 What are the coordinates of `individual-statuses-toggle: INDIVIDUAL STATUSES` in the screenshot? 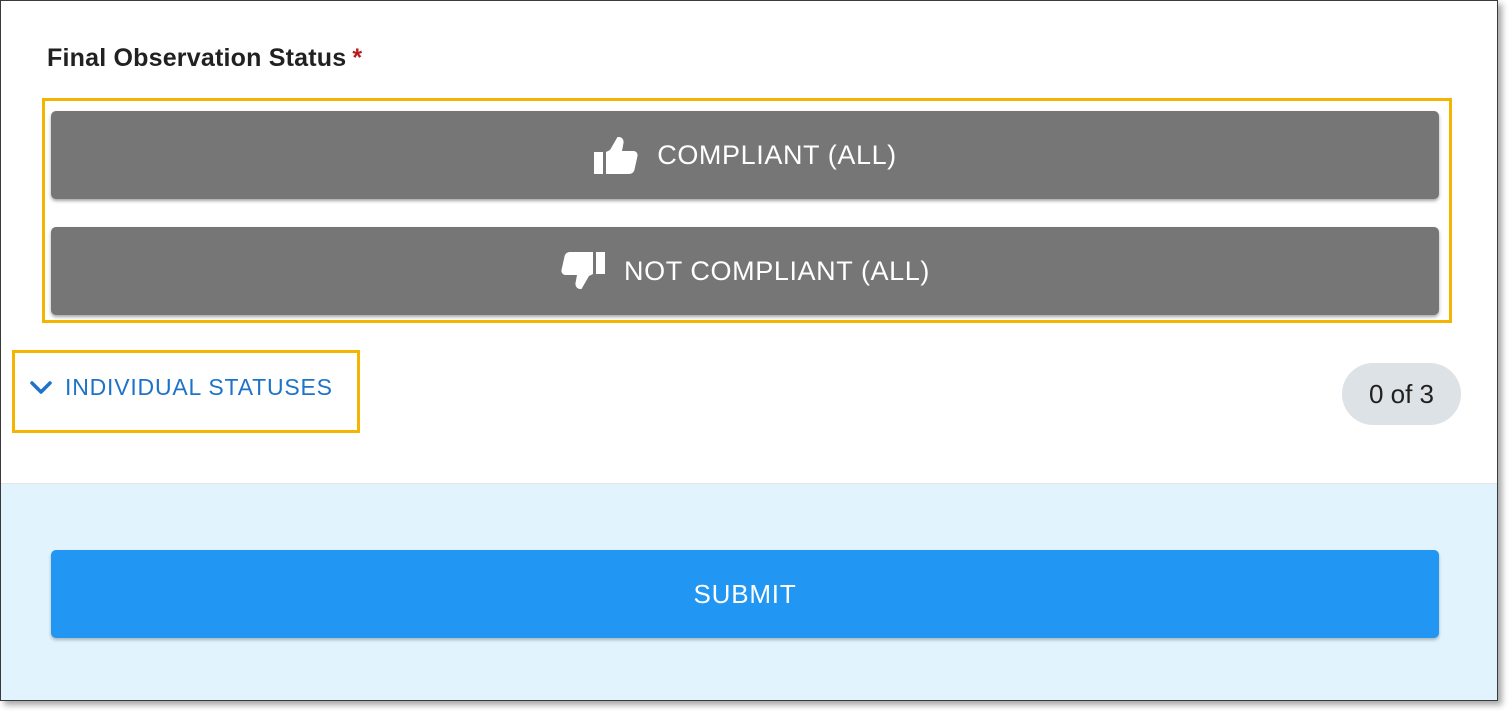 It's located at (181, 387).